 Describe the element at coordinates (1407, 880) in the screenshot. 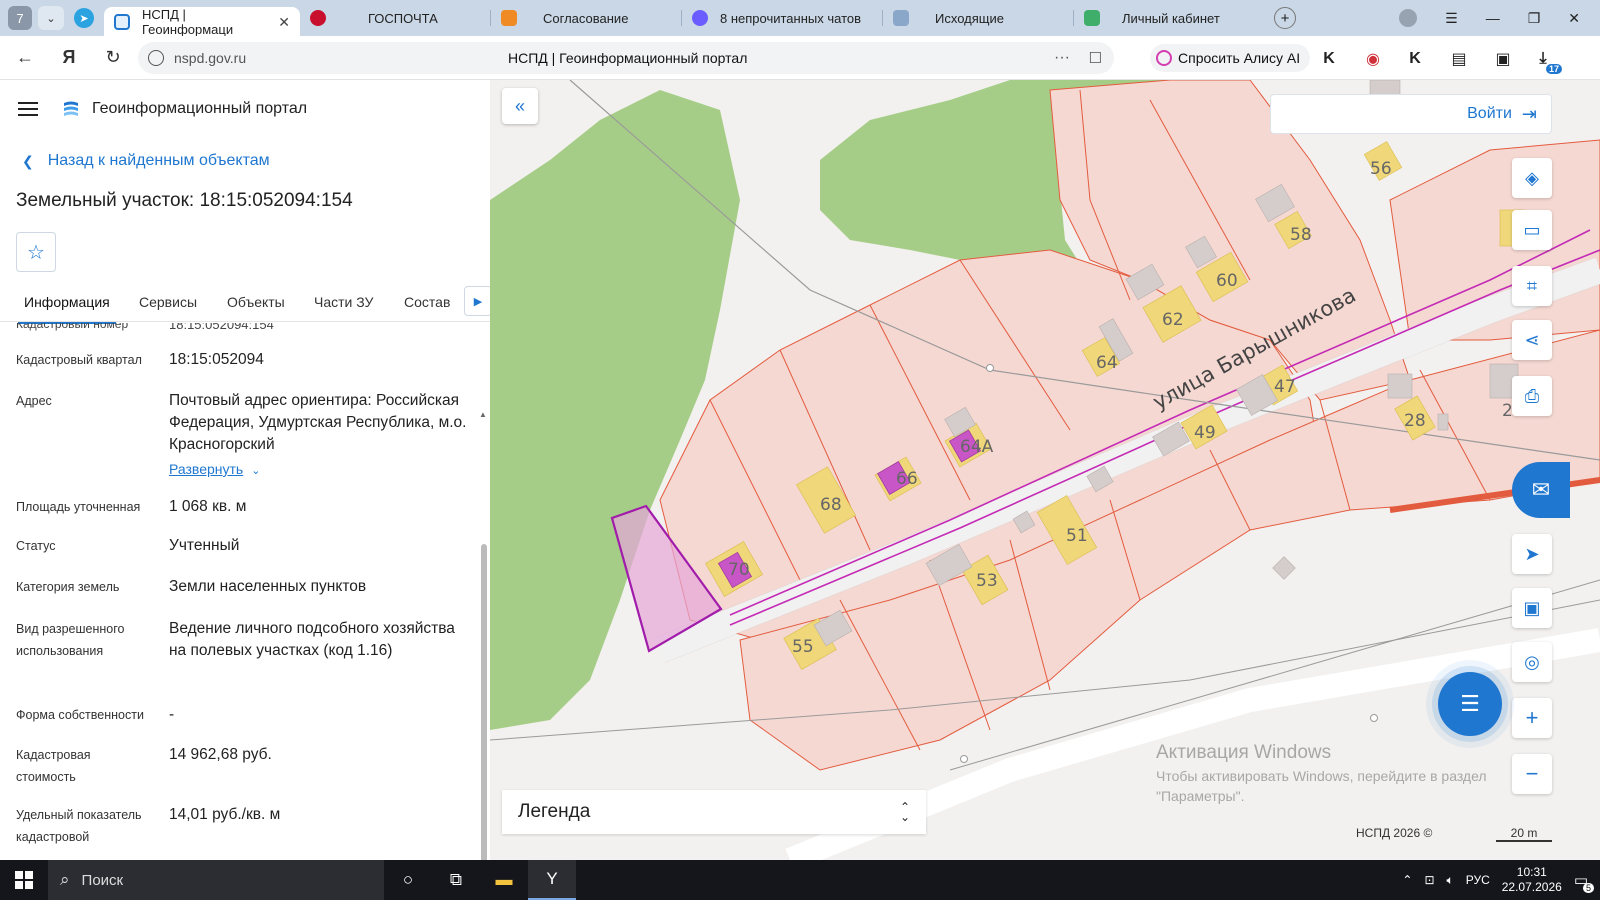

I see `tray-chevron-icon: ⌃` at that location.